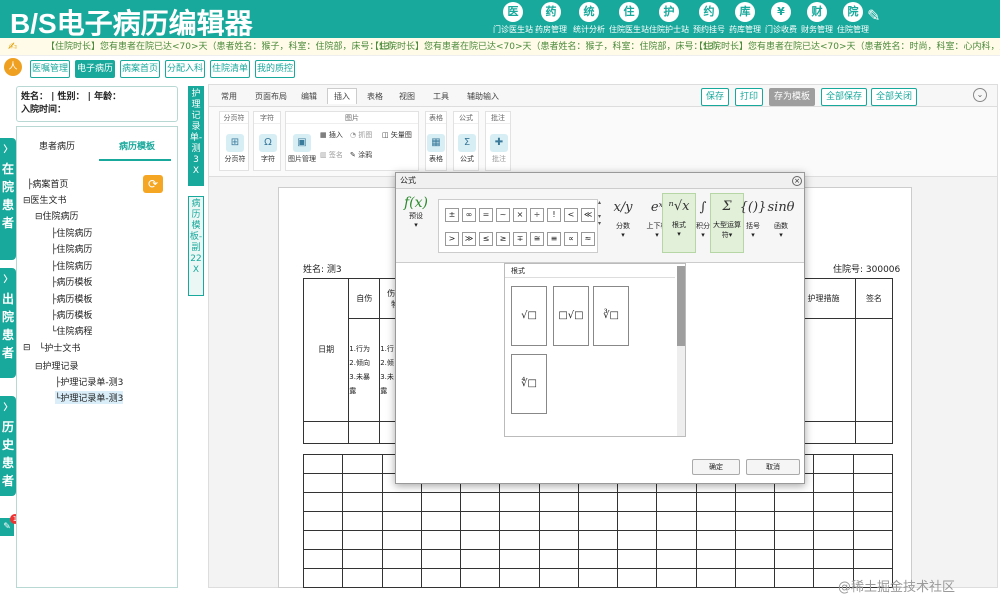 The width and height of the screenshot is (1000, 600). What do you see at coordinates (623, 217) in the screenshot?
I see `fraction-button: x/y 分数 ▾` at bounding box center [623, 217].